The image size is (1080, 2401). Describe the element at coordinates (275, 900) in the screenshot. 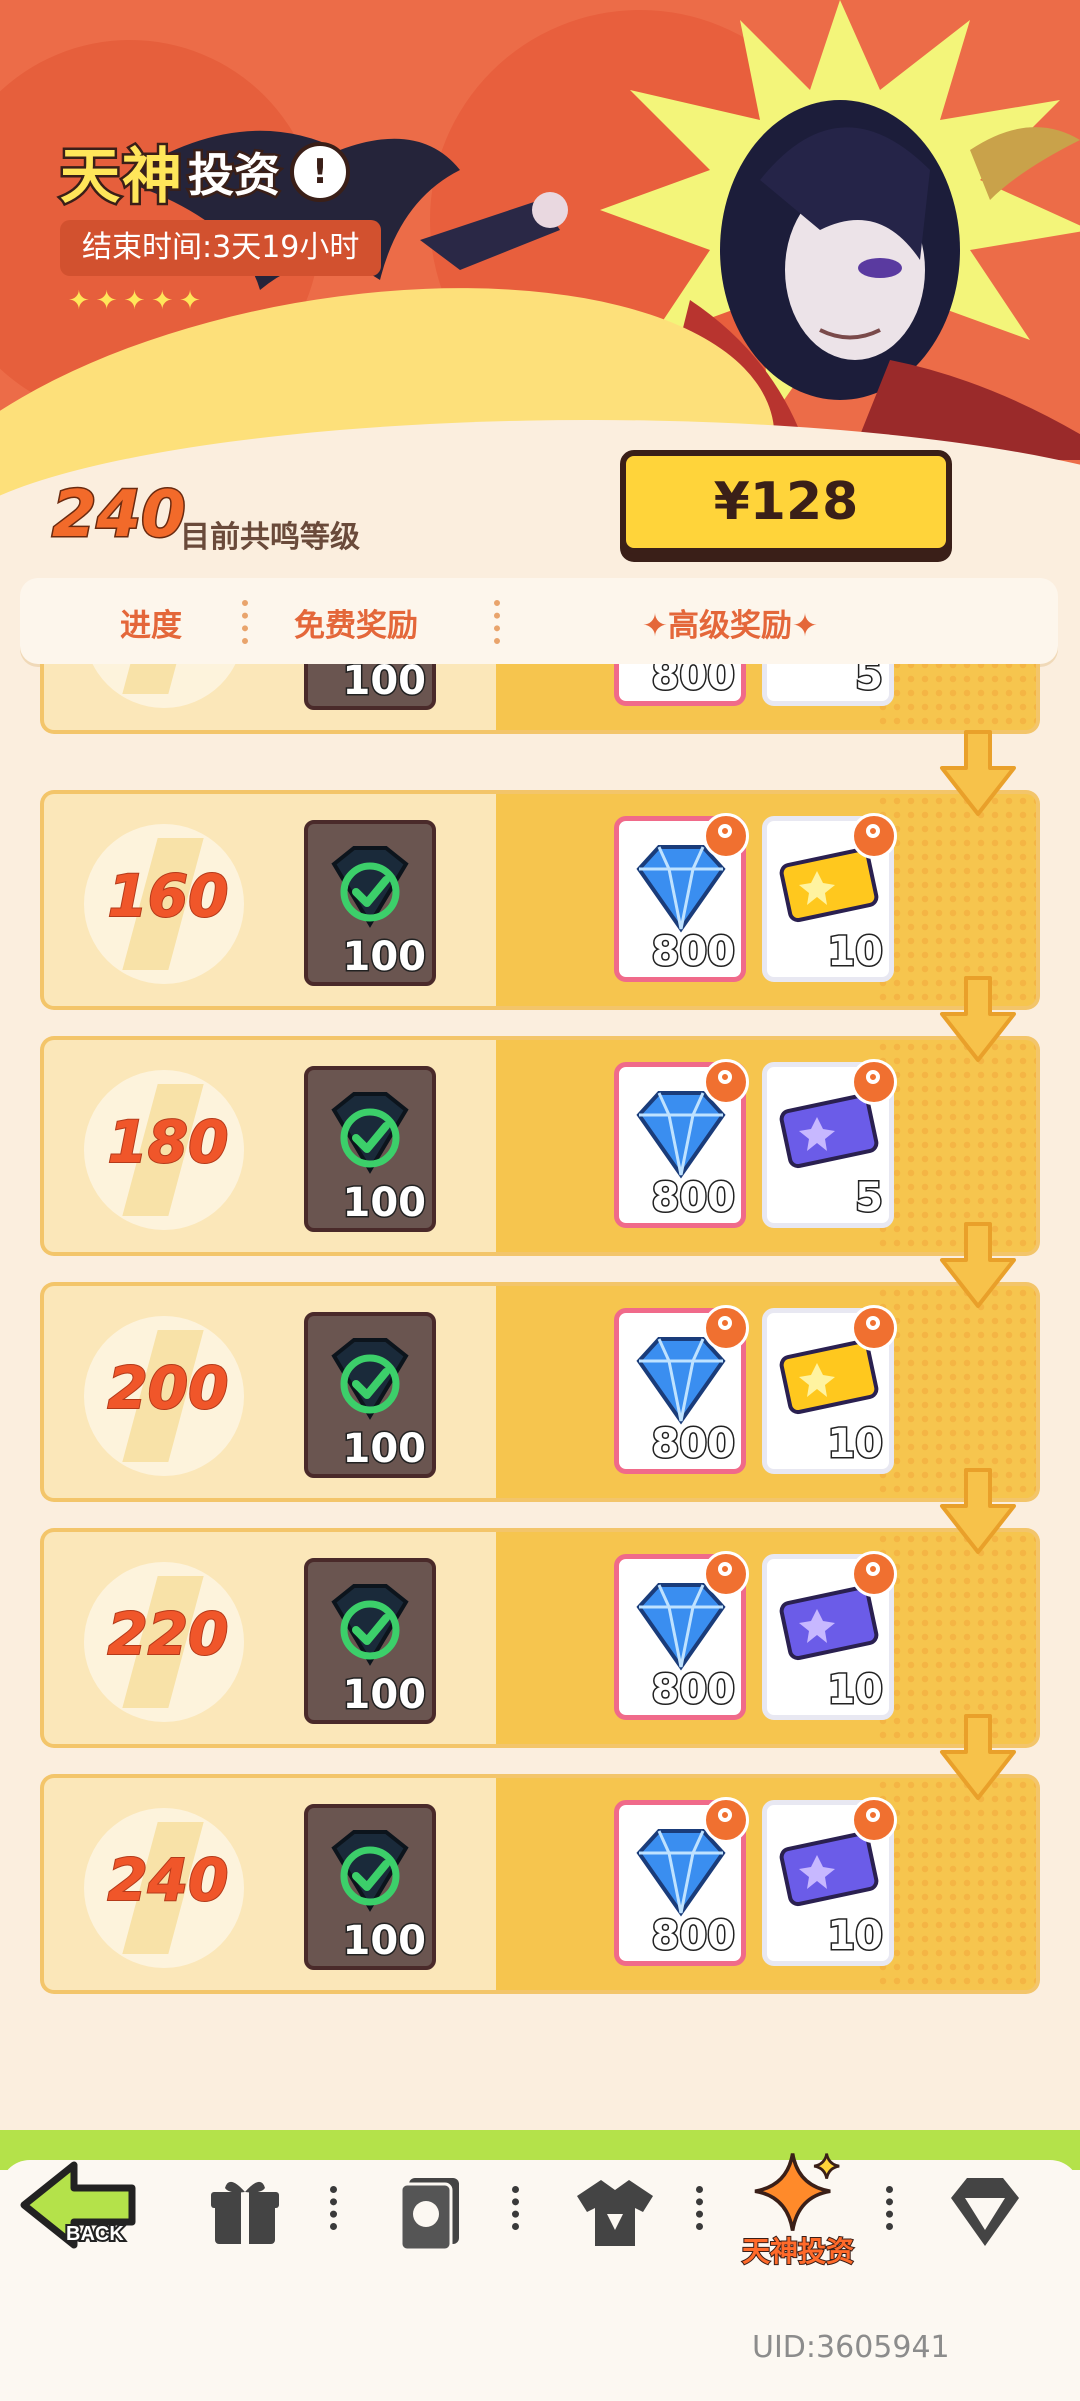

I see `reward-row-free-area: 160 100` at that location.